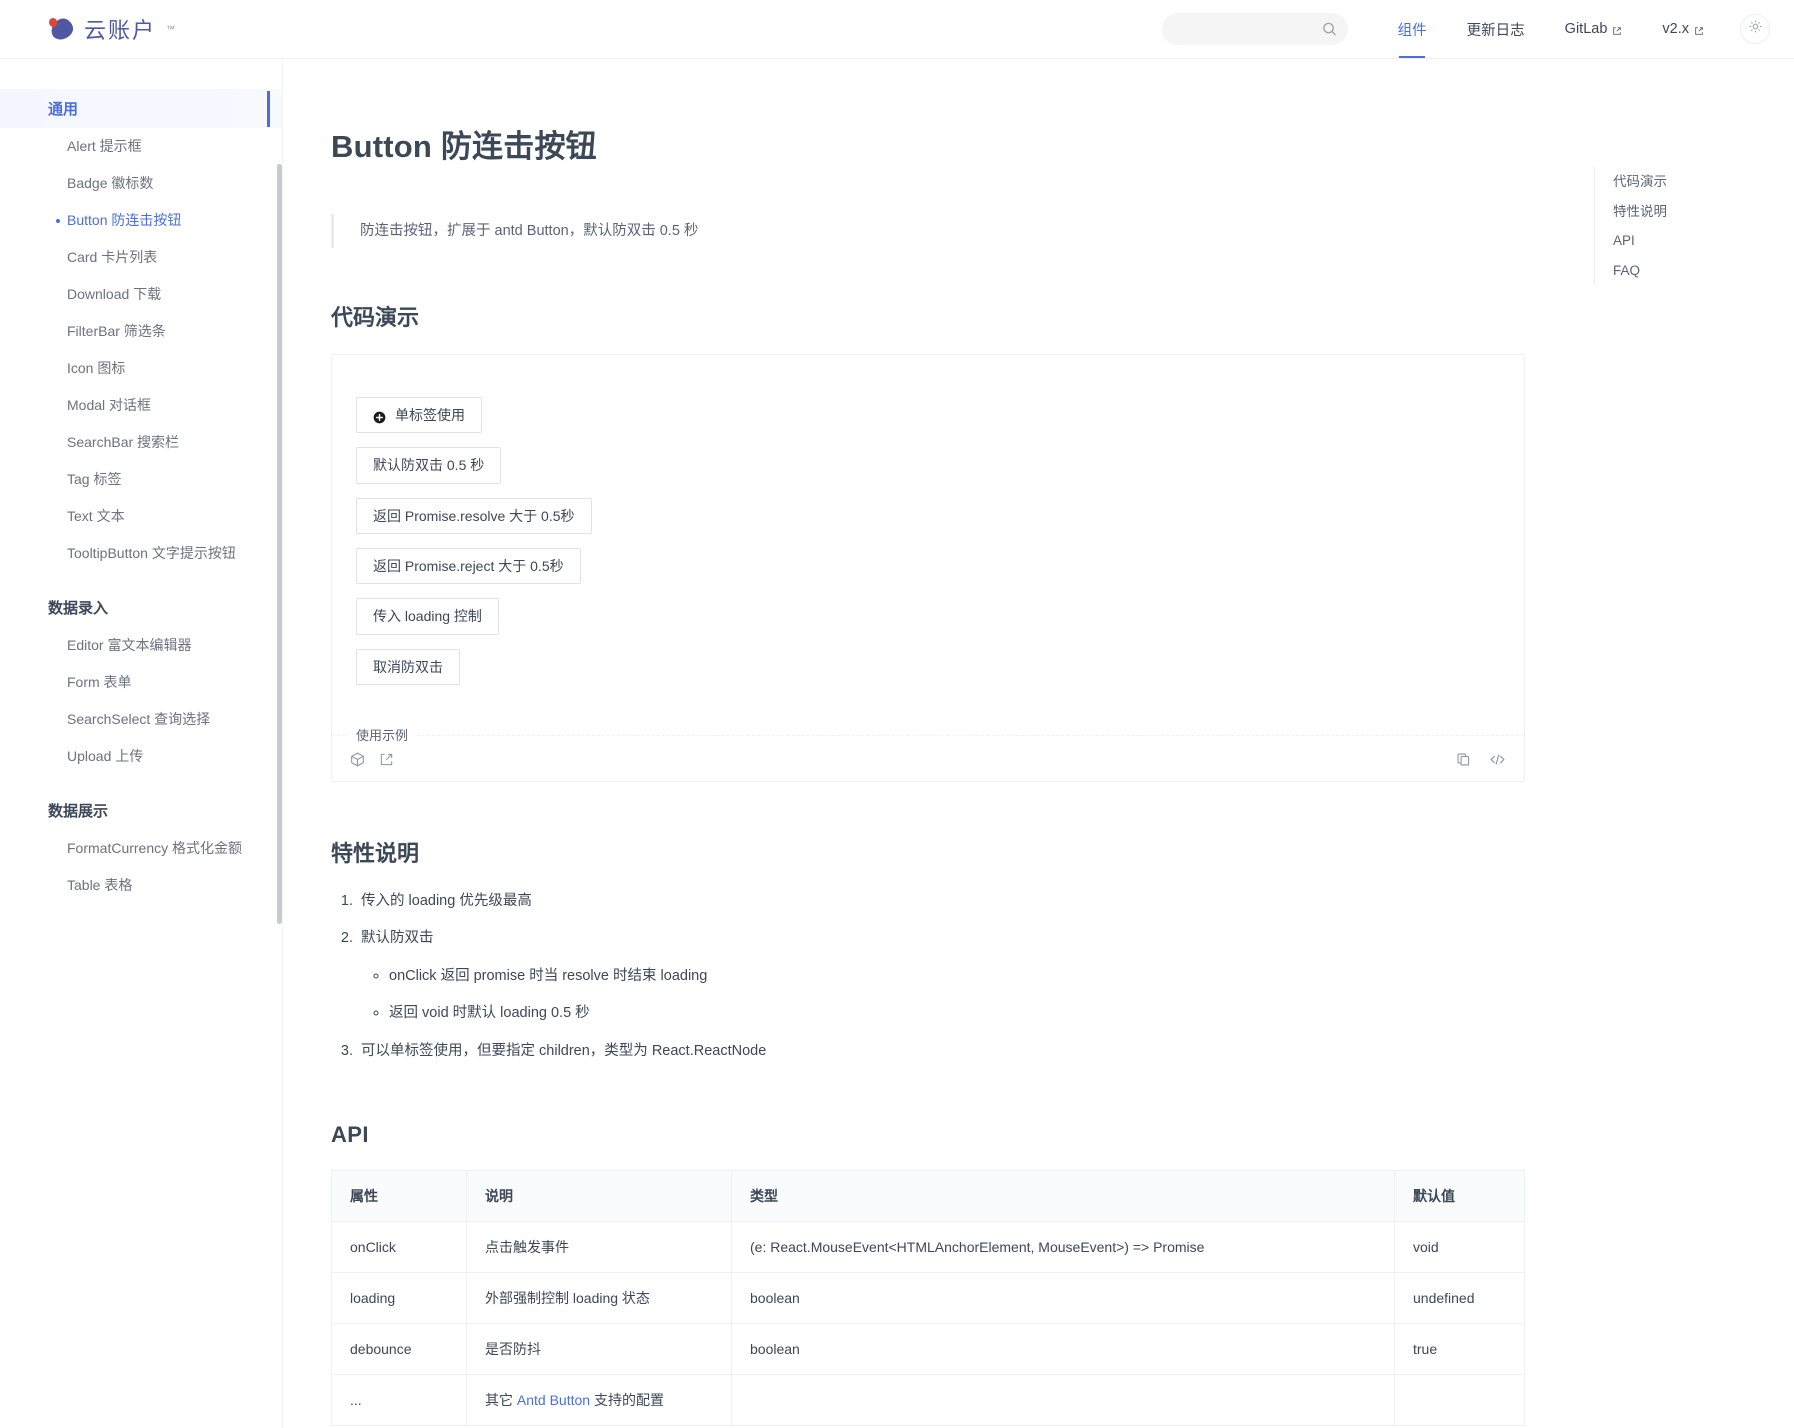 The height and width of the screenshot is (1428, 1794). Describe the element at coordinates (141, 479) in the screenshot. I see `sidebar-item-tag: Tag 标签` at that location.